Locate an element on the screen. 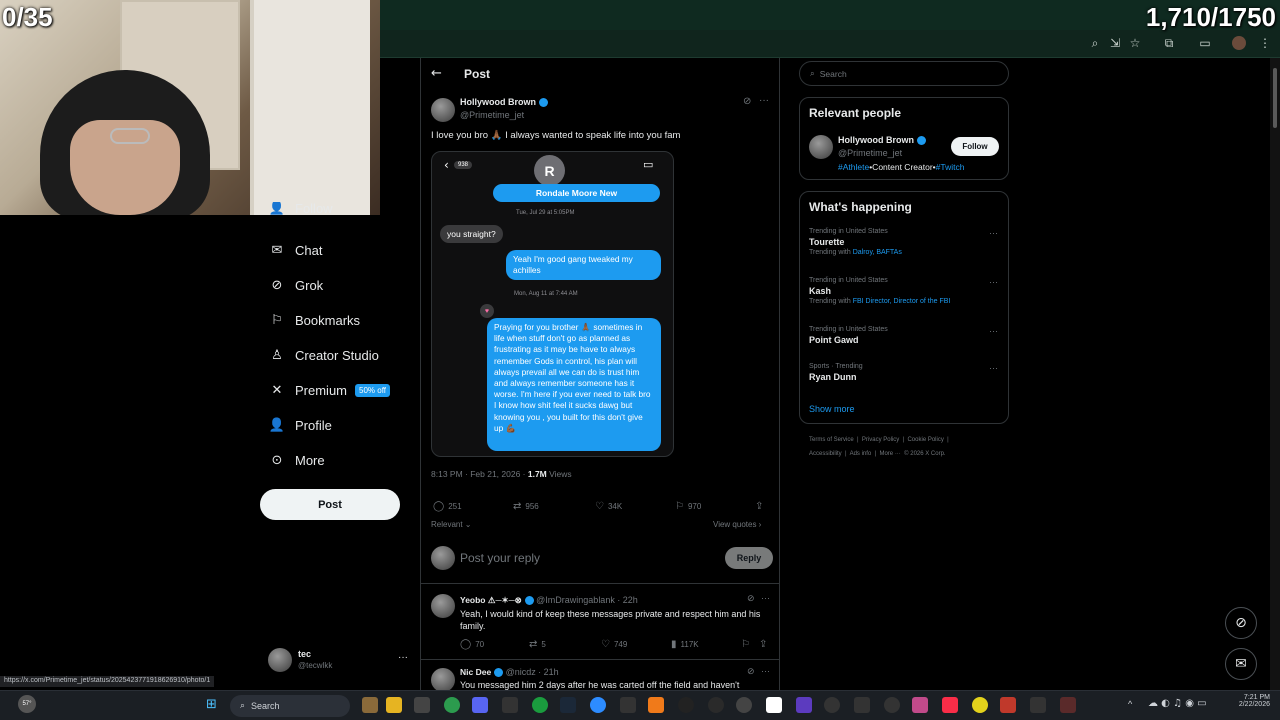  scrollbar-thumb is located at coordinates (1275, 98).